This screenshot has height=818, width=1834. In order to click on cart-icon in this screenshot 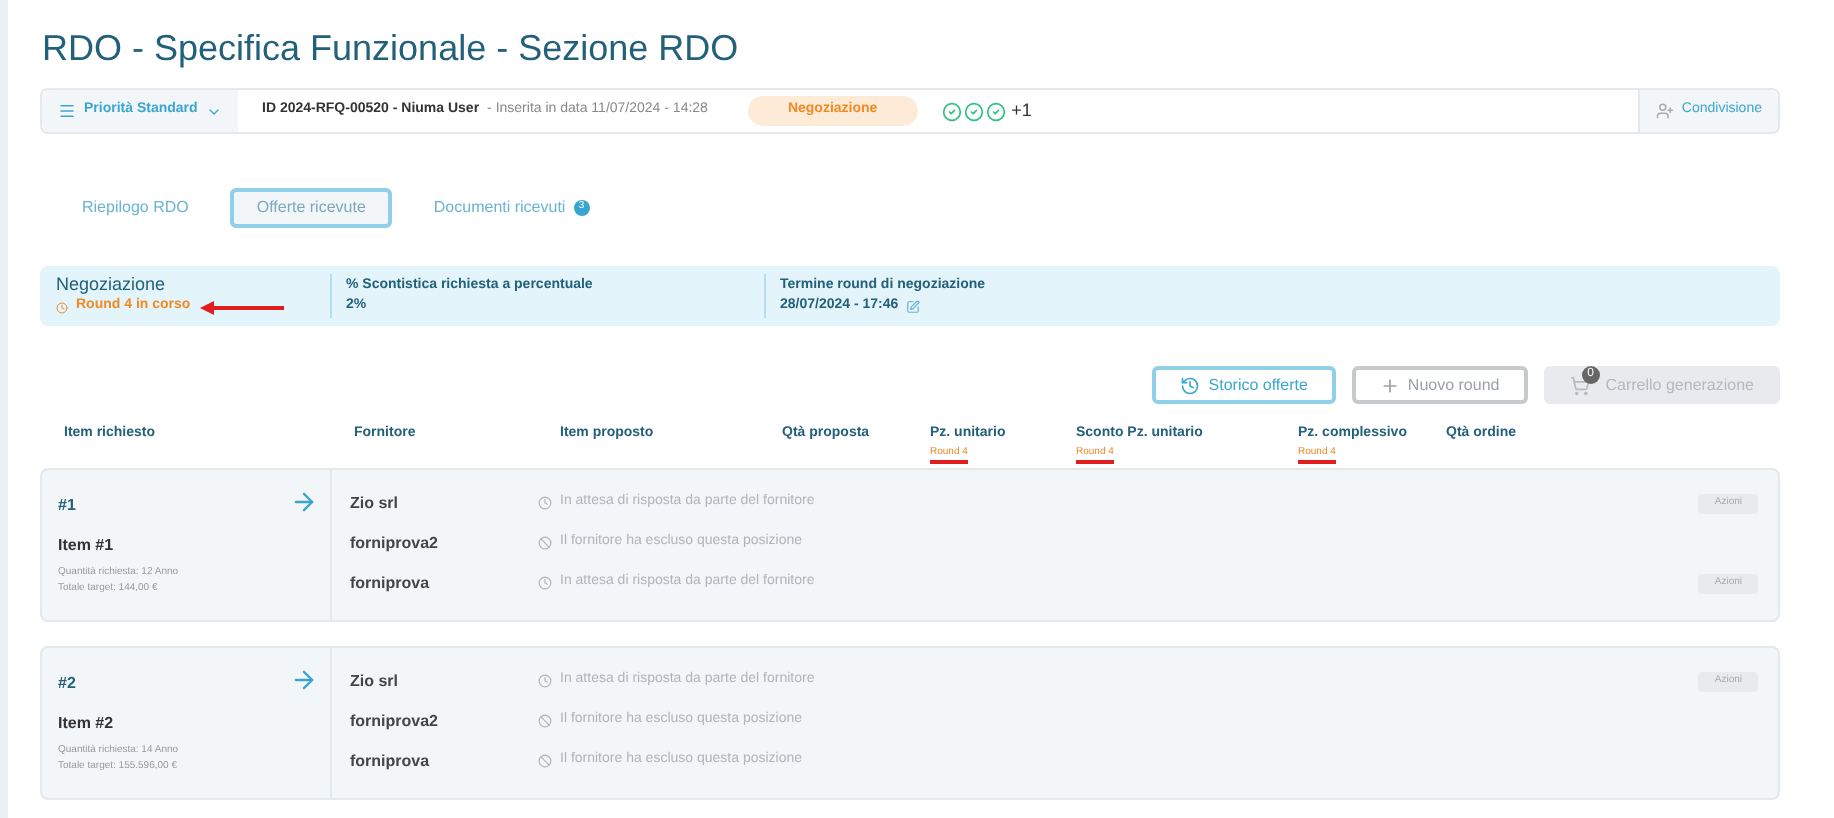, I will do `click(1579, 385)`.